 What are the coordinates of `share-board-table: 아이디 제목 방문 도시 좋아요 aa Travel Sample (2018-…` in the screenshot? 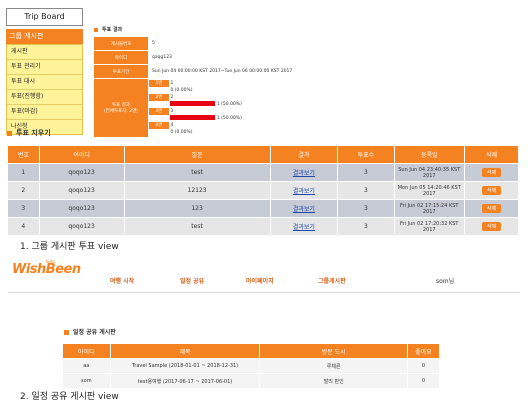 It's located at (251, 366).